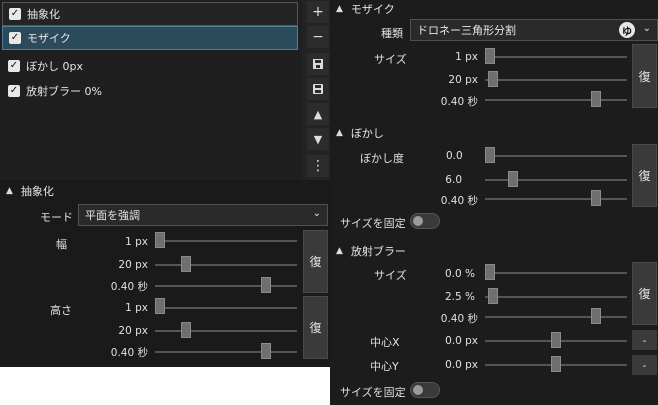  What do you see at coordinates (203, 215) in the screenshot?
I see `mode-select: 平面を強調 ⌄` at bounding box center [203, 215].